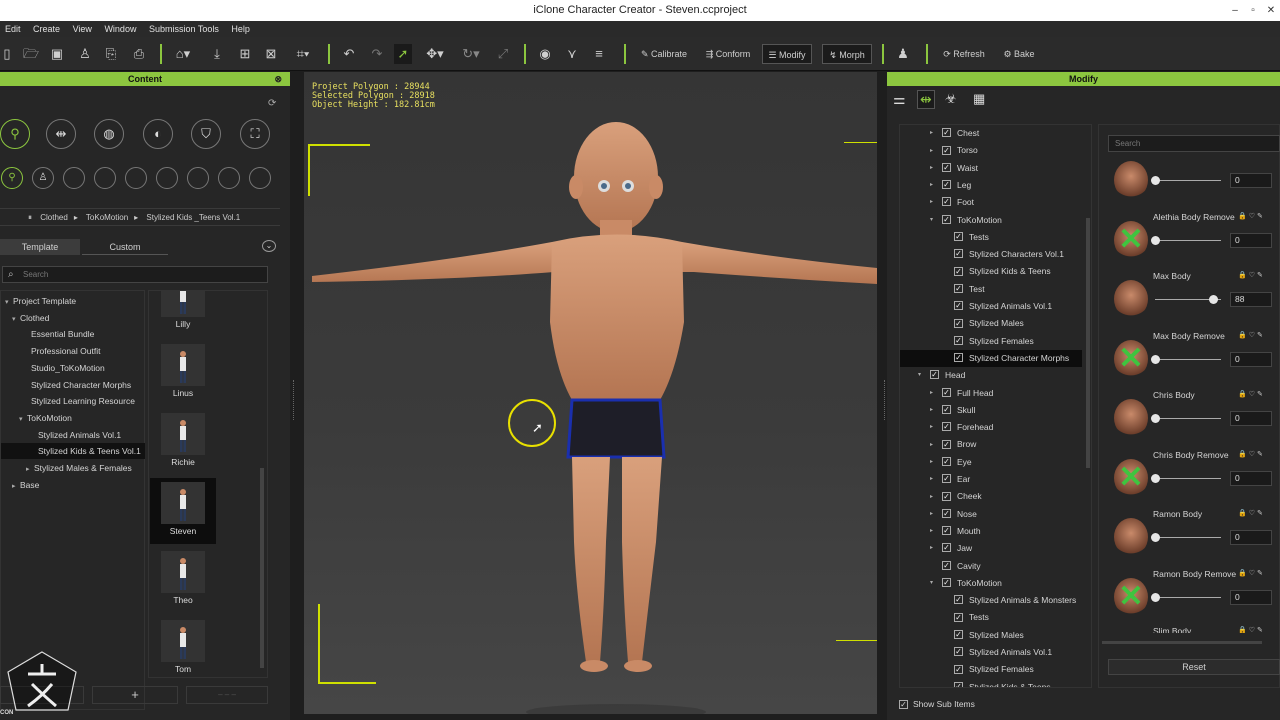  What do you see at coordinates (206, 134) in the screenshot?
I see `category-cloth-icon: ⛉` at bounding box center [206, 134].